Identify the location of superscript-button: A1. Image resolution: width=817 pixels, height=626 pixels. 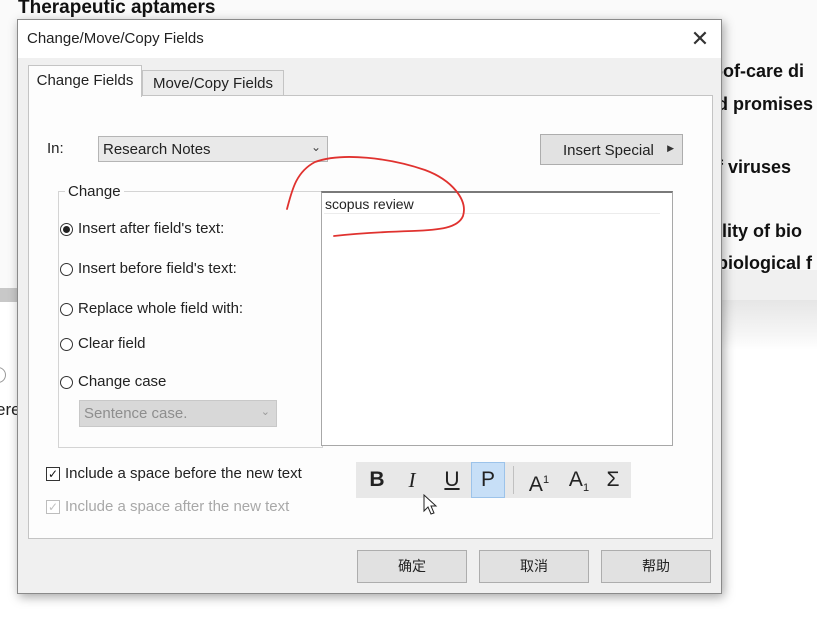
(539, 480).